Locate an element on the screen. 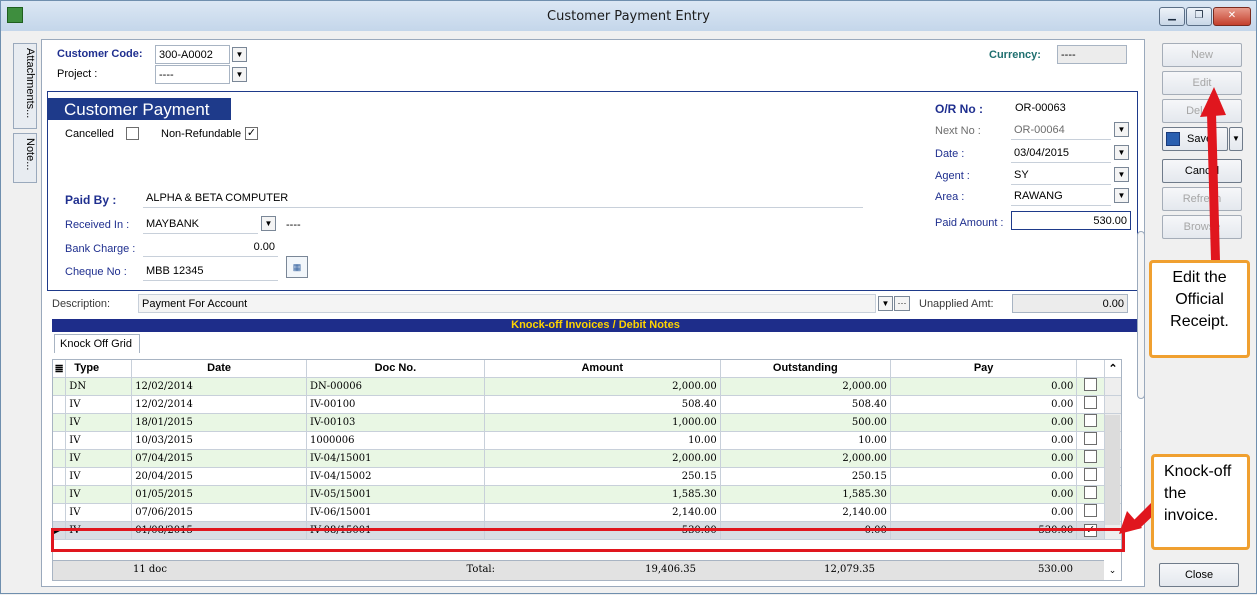 This screenshot has width=1257, height=595. annotation-arrows is located at coordinates (1172, 310).